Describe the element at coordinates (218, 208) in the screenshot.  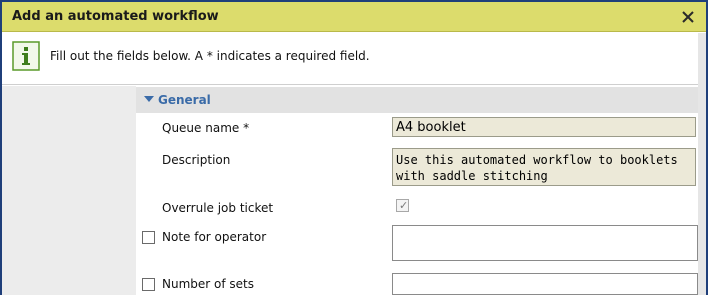
I see `overrule-label: Overrule job ticket` at that location.